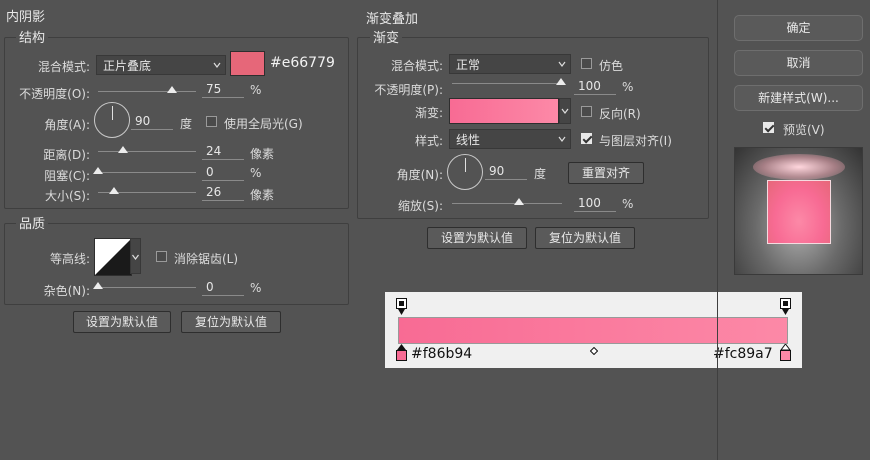 This screenshot has width=870, height=460. Describe the element at coordinates (510, 139) in the screenshot. I see `style-select: 线性` at that location.